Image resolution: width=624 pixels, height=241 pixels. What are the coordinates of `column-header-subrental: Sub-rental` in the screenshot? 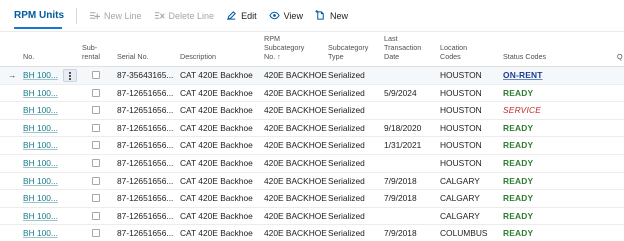 It's located at (91, 52).